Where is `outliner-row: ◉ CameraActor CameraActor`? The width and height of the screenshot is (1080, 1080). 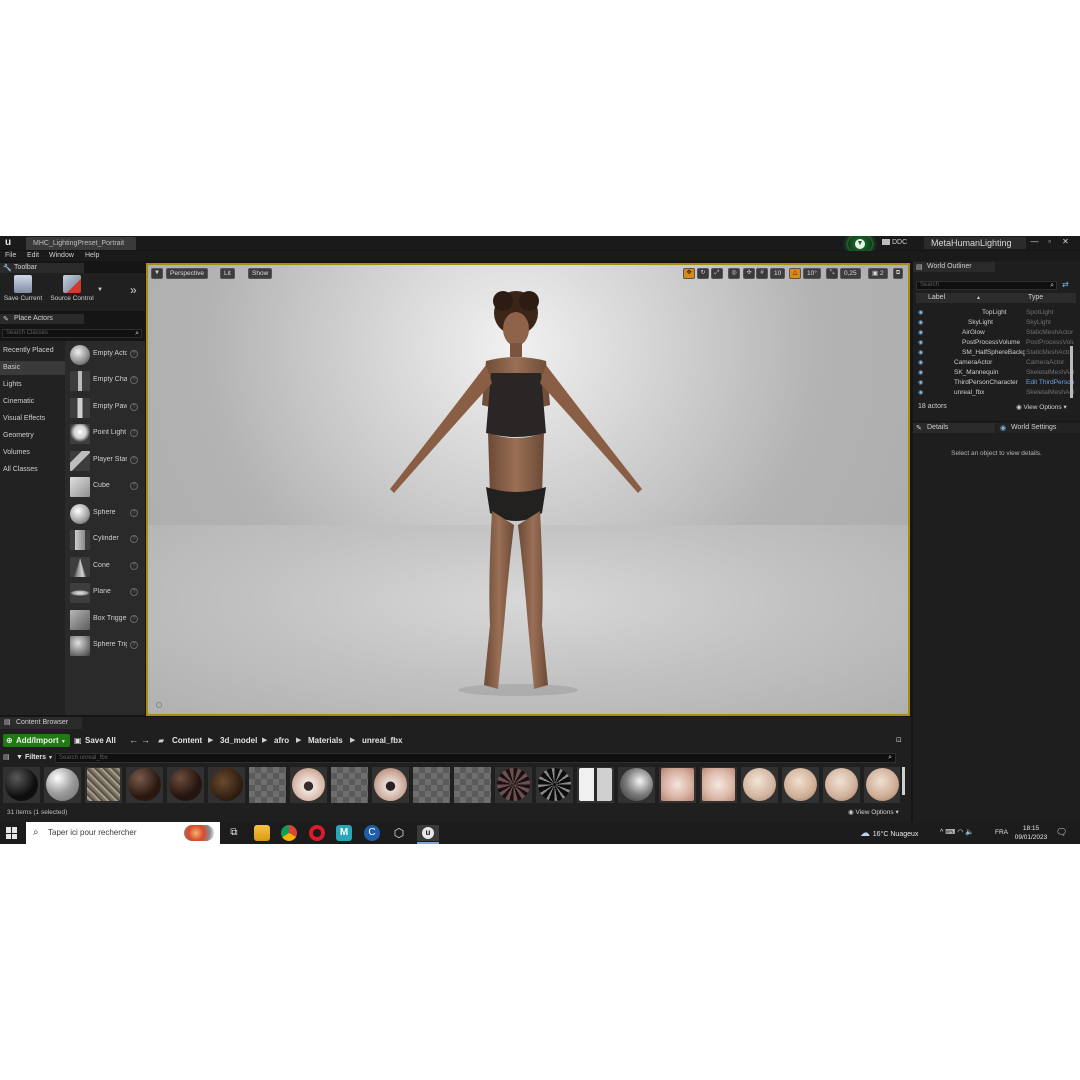 outliner-row: ◉ CameraActor CameraActor is located at coordinates (993, 363).